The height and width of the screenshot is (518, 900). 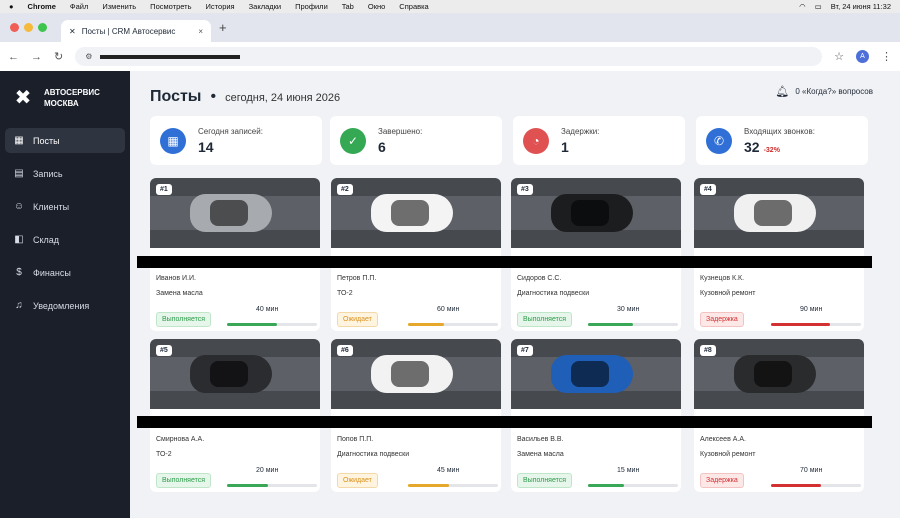 What do you see at coordinates (862, 56) in the screenshot?
I see `profile-avatar: A` at bounding box center [862, 56].